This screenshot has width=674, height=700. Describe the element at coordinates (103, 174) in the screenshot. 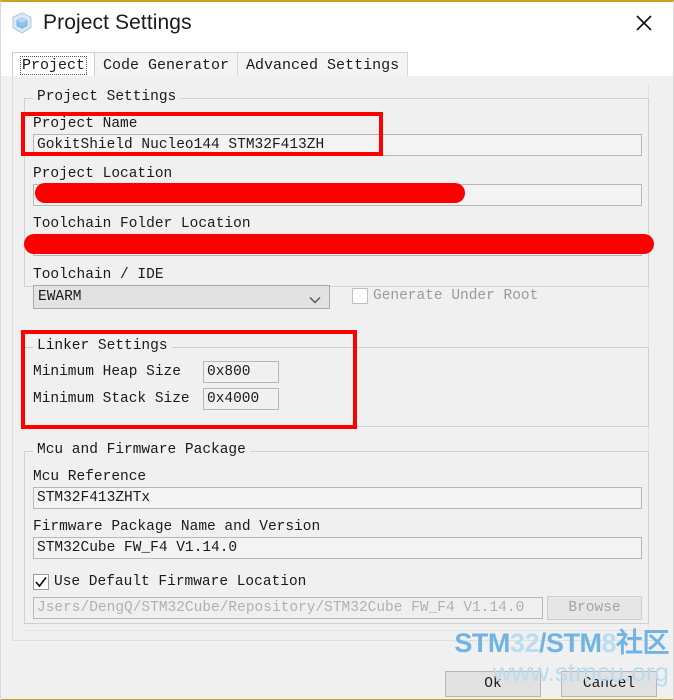

I see `project-location-label: Project Location` at that location.